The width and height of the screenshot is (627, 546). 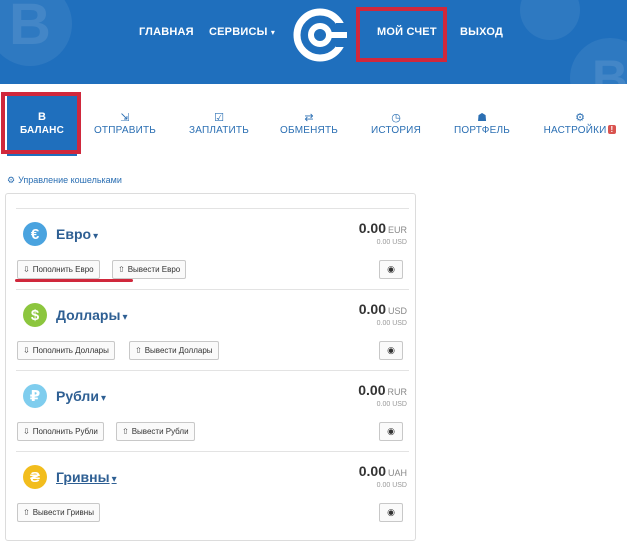 What do you see at coordinates (219, 118) in the screenshot?
I see `pay-check-icon: ☑` at bounding box center [219, 118].